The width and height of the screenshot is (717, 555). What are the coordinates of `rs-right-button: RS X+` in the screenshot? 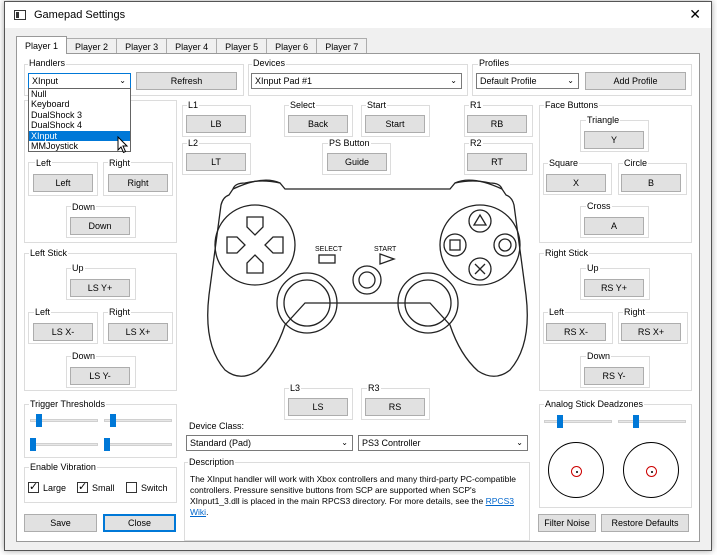 It's located at (651, 332).